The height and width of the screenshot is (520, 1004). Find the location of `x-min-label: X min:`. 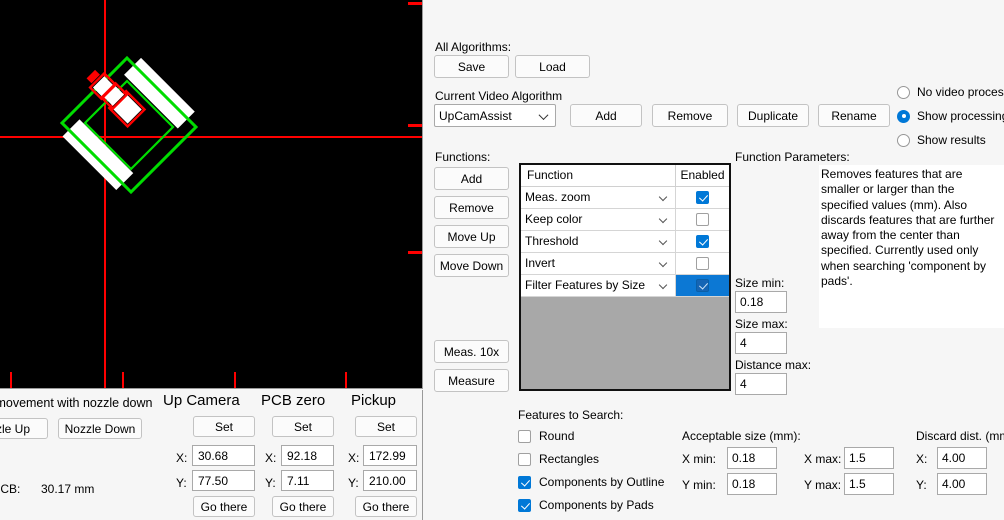

x-min-label: X min: is located at coordinates (699, 459).